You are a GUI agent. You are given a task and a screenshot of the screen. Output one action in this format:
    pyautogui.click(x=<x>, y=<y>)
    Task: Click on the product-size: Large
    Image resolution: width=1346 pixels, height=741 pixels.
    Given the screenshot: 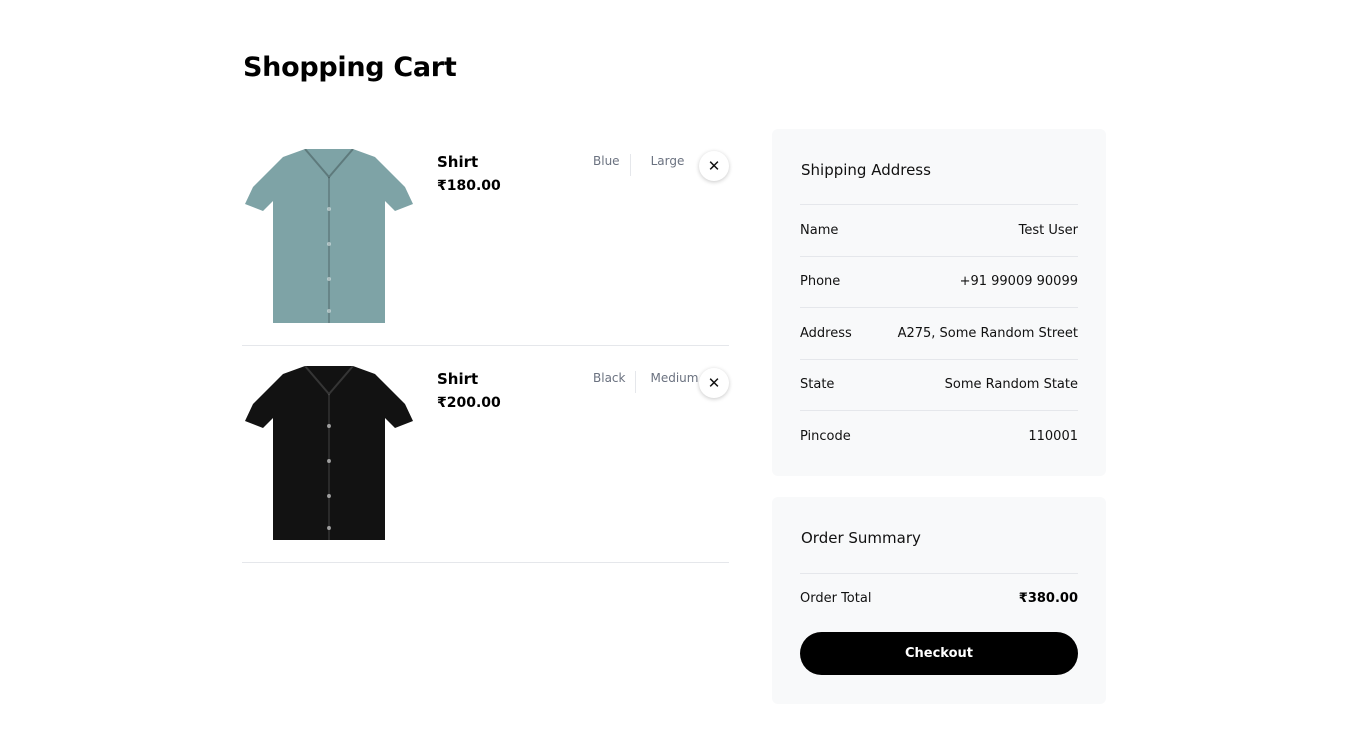 What is the action you would take?
    pyautogui.click(x=667, y=161)
    